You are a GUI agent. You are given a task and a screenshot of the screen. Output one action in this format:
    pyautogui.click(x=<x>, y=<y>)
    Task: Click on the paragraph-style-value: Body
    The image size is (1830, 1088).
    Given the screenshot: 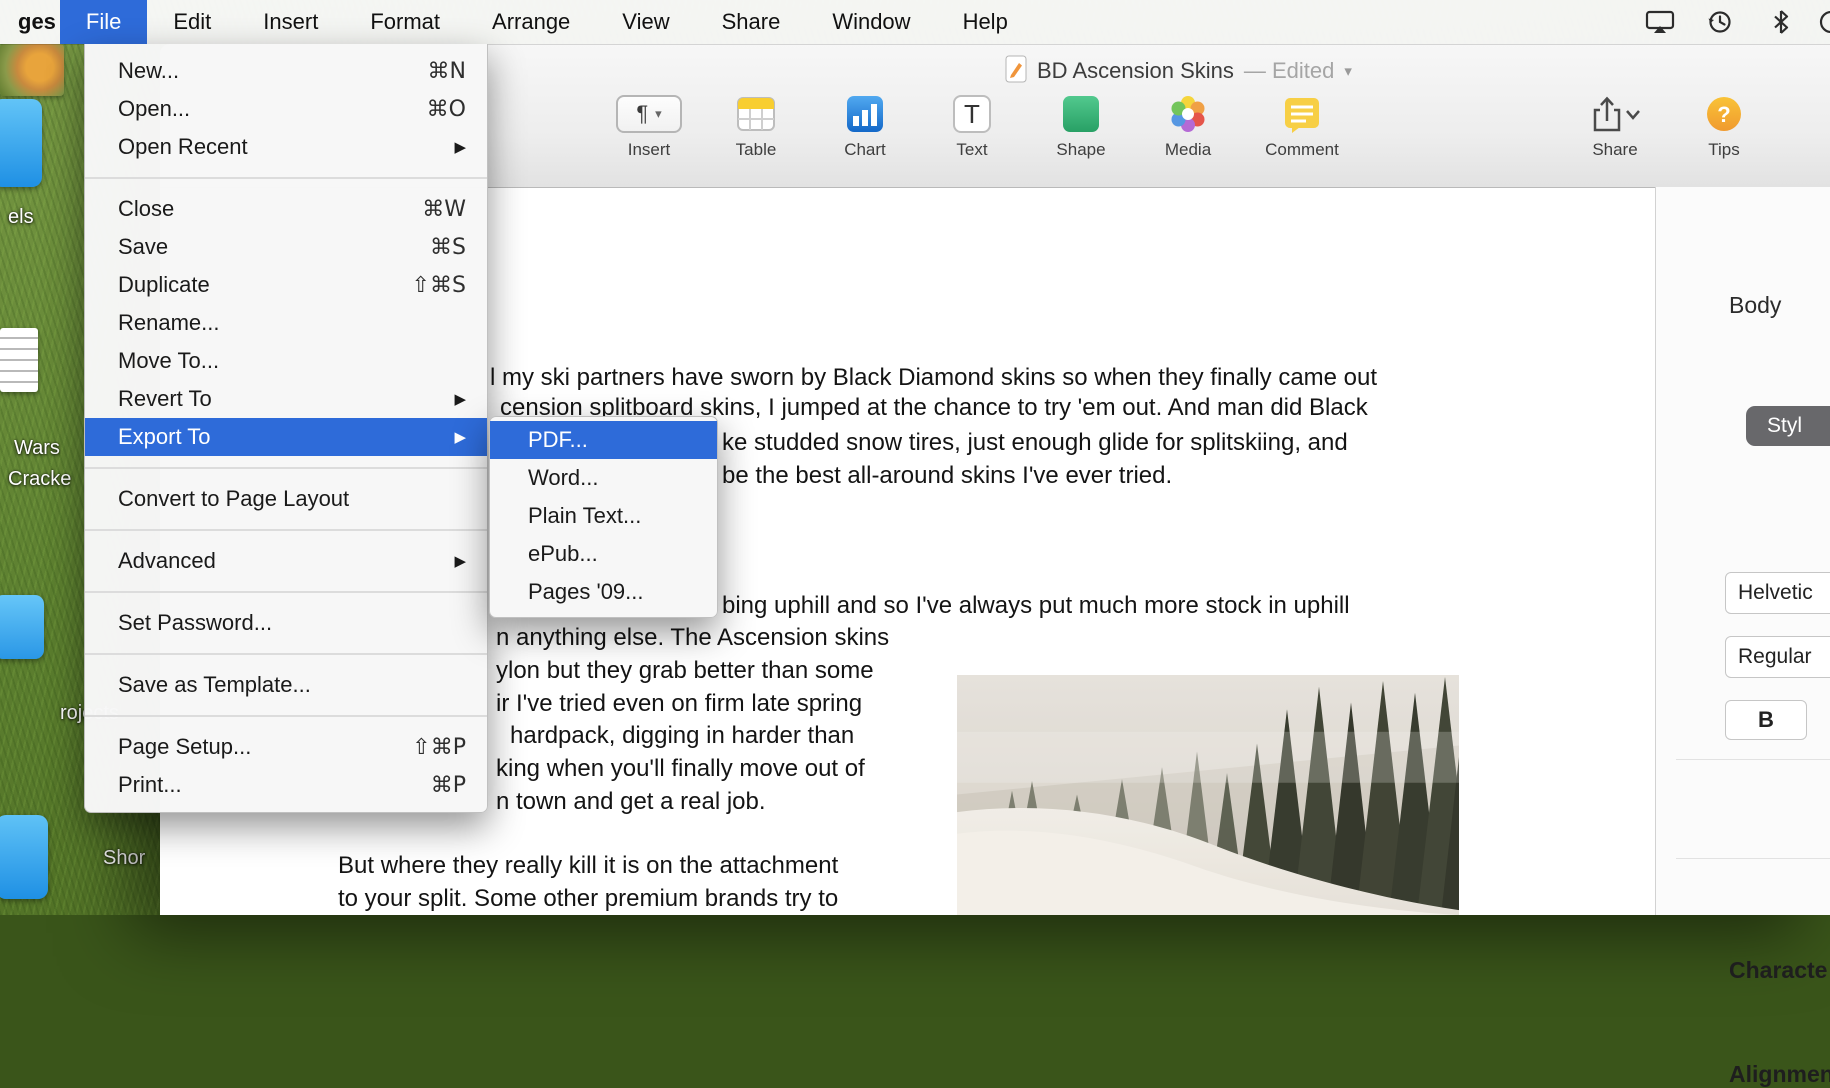 What is the action you would take?
    pyautogui.click(x=1755, y=305)
    